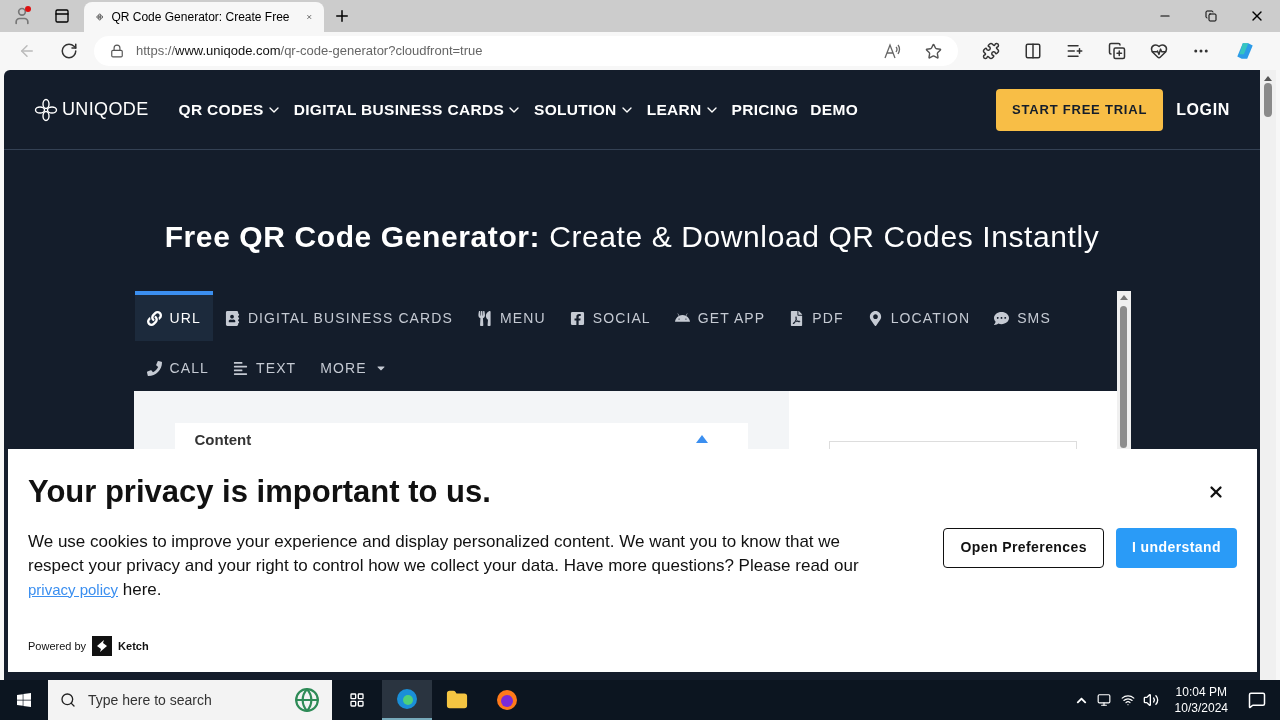 The width and height of the screenshot is (1280, 720). What do you see at coordinates (1075, 51) in the screenshot?
I see `favorites-icon` at bounding box center [1075, 51].